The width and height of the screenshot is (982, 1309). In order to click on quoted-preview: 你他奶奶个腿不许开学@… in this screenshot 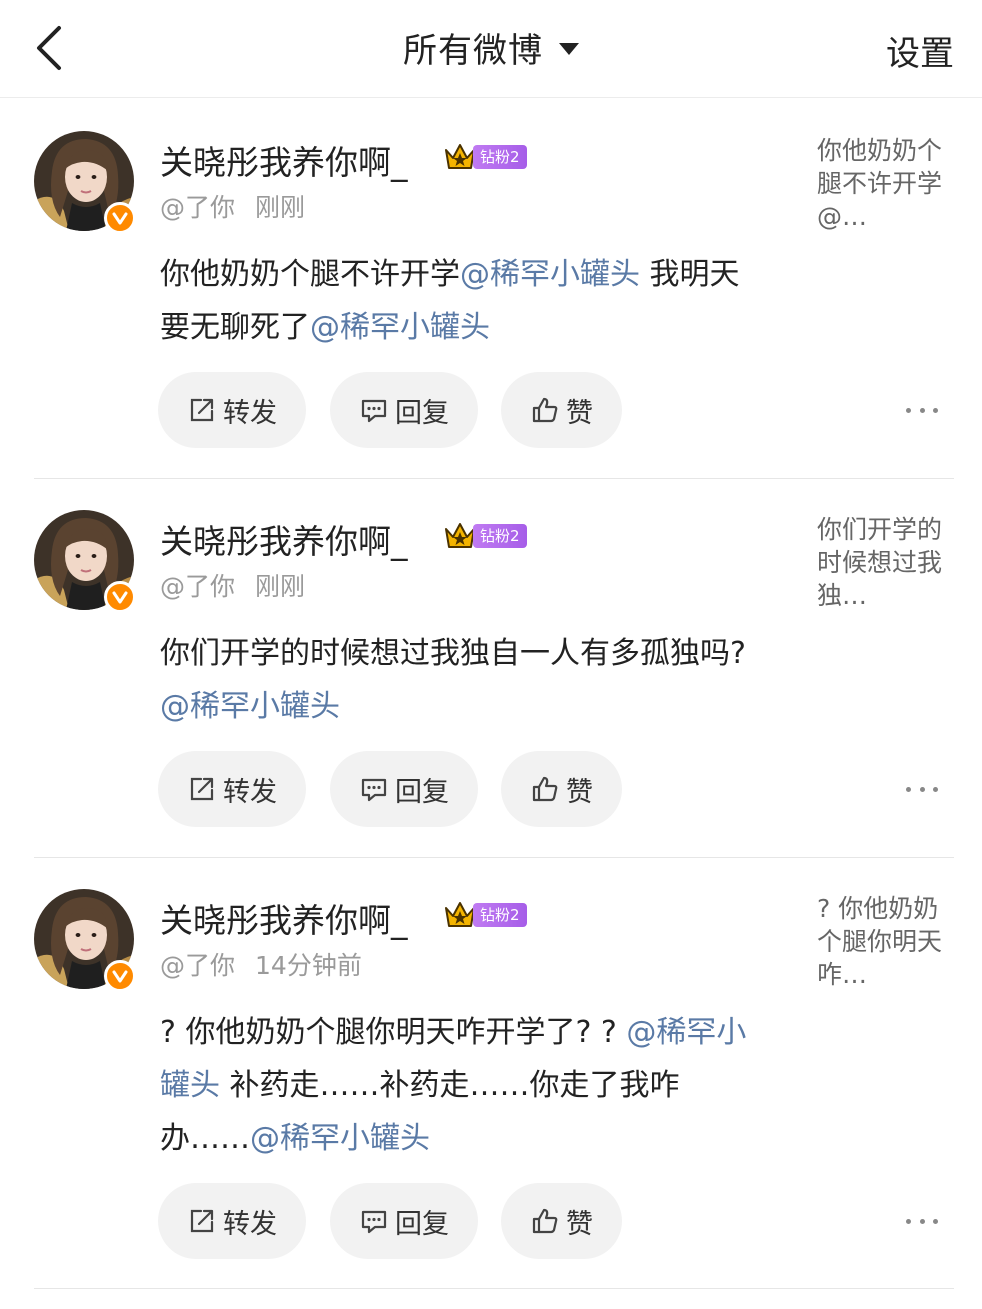, I will do `click(879, 183)`.